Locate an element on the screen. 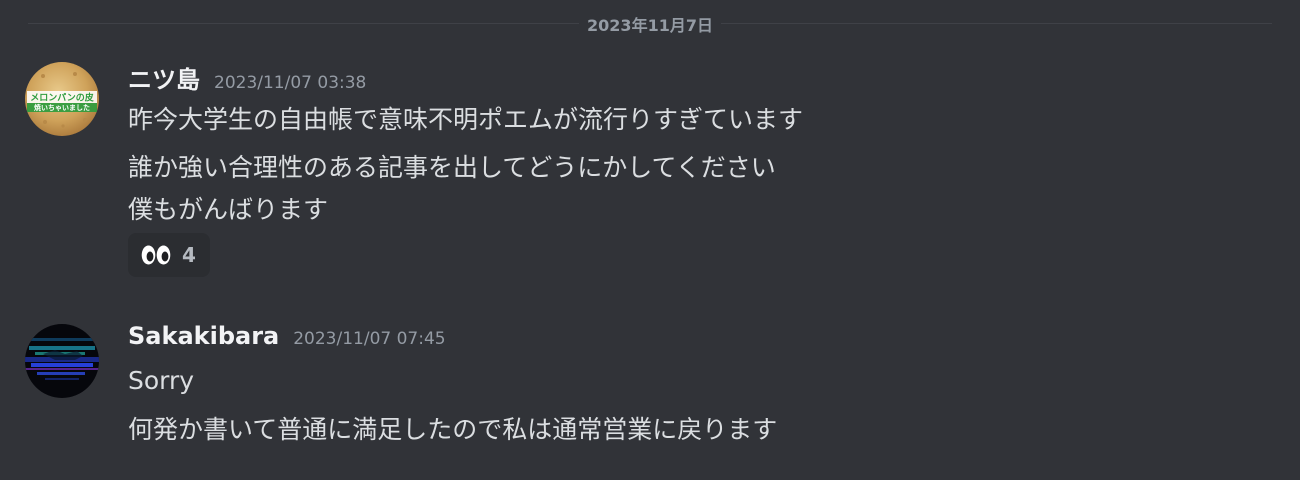 This screenshot has height=480, width=1300. message-header: Sakakibara 2023/11/07 07:45 is located at coordinates (287, 339).